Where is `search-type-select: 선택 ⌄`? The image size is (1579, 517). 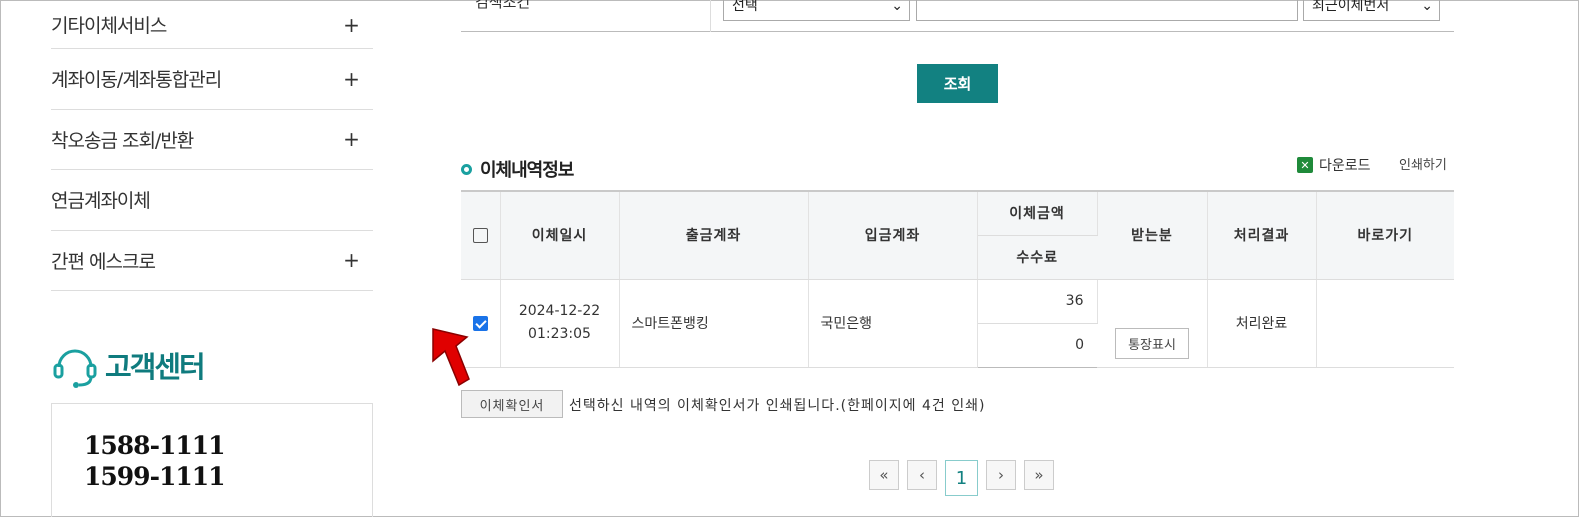
search-type-select: 선택 ⌄ is located at coordinates (816, 10).